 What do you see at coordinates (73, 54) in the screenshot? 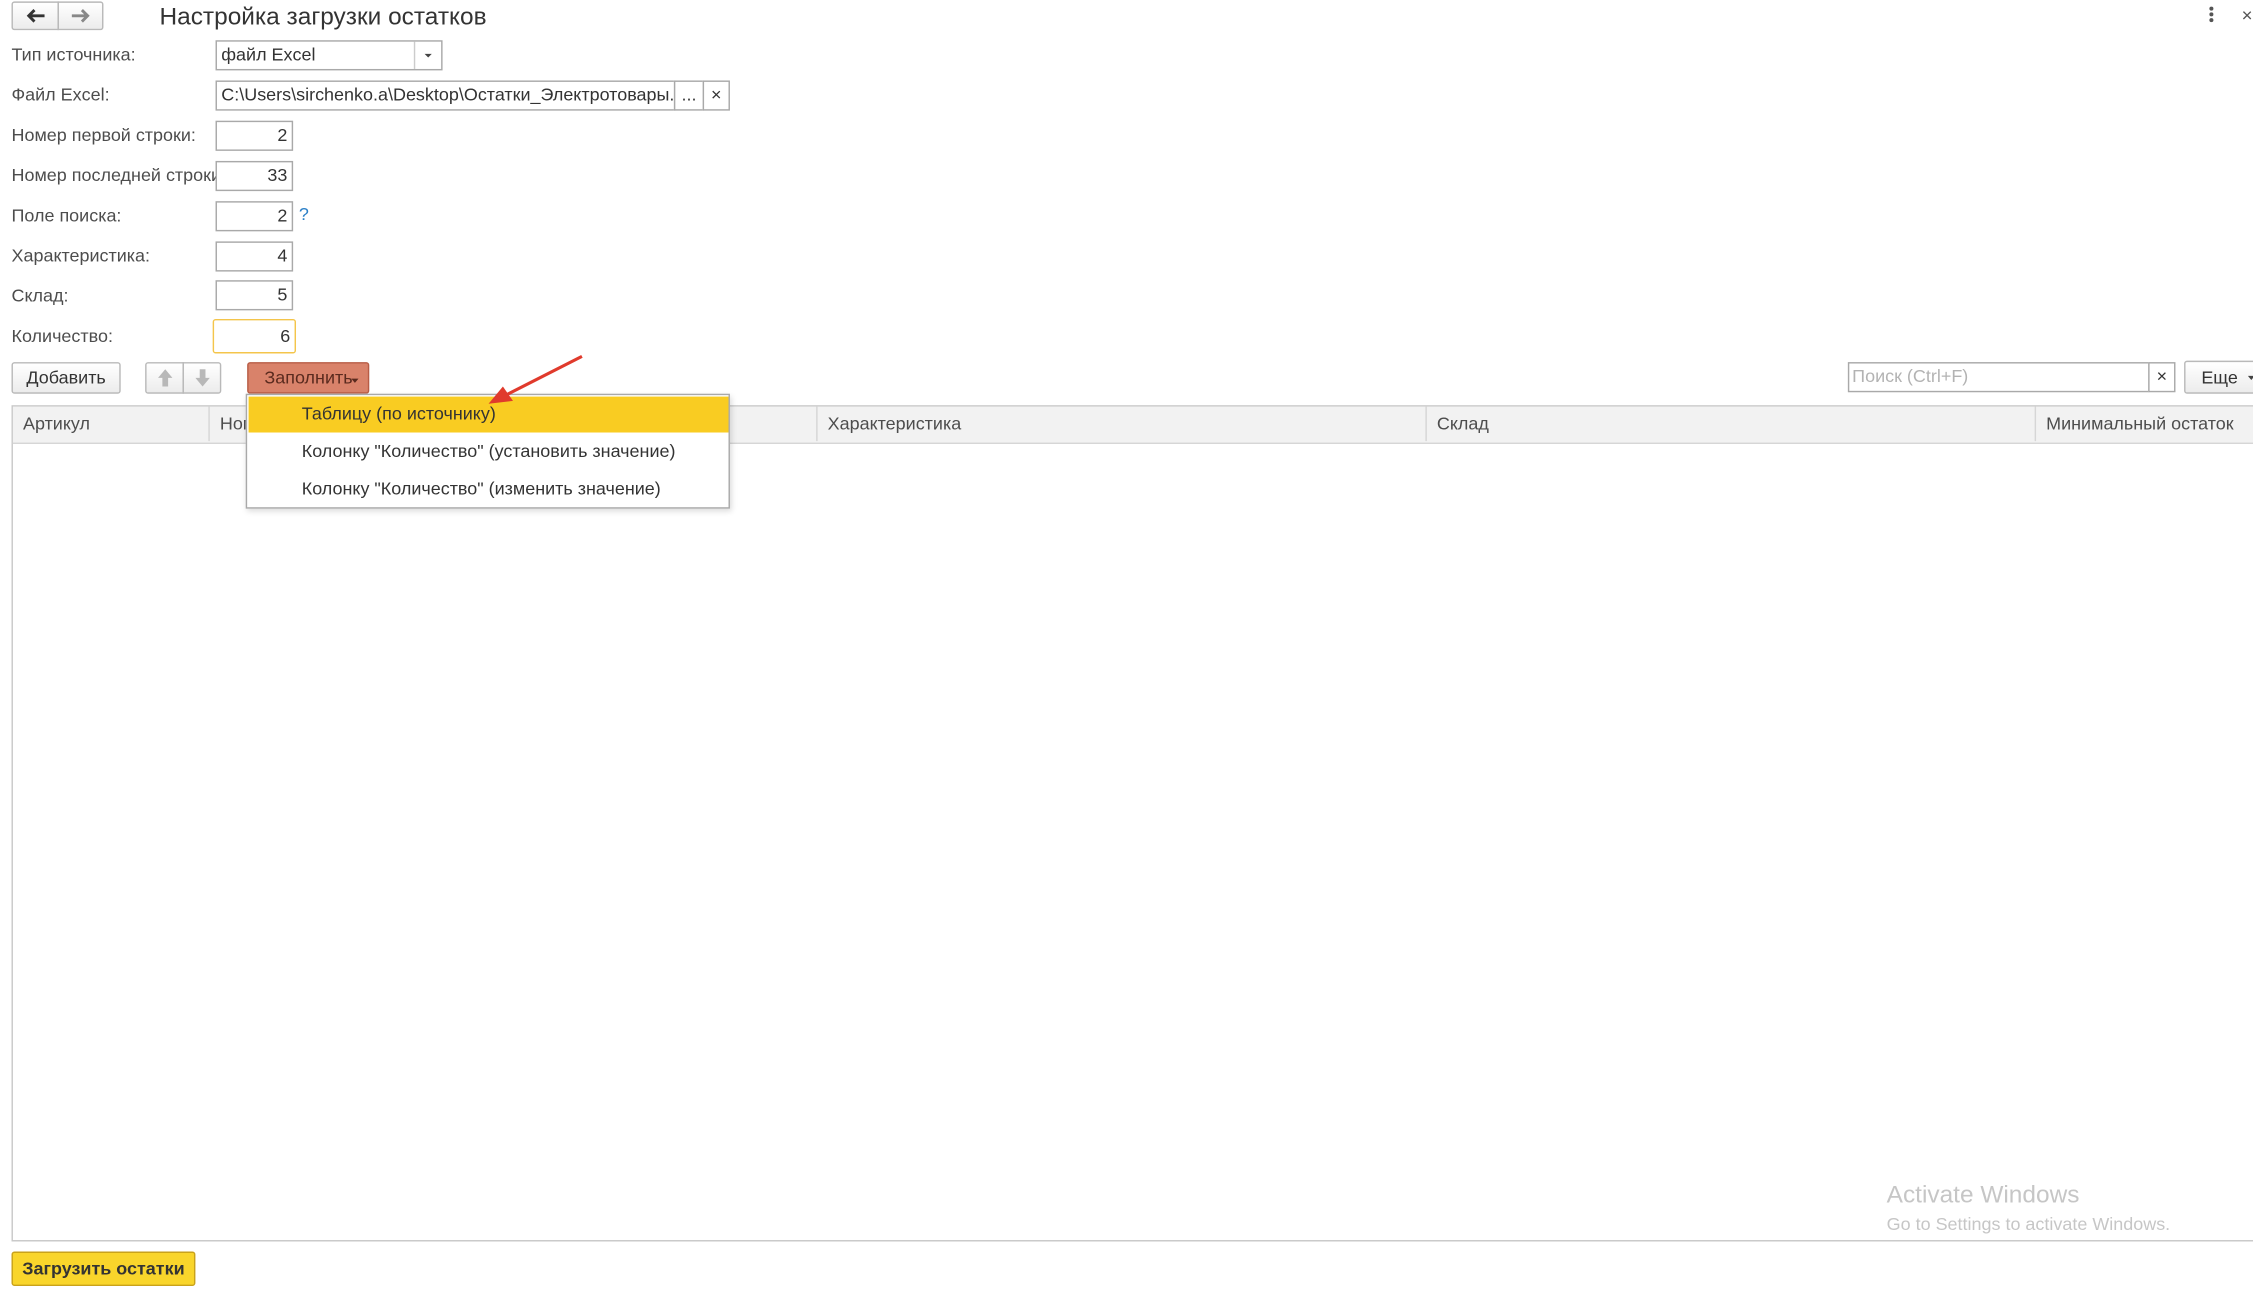
I see `source-type-label: Тип источника:` at bounding box center [73, 54].